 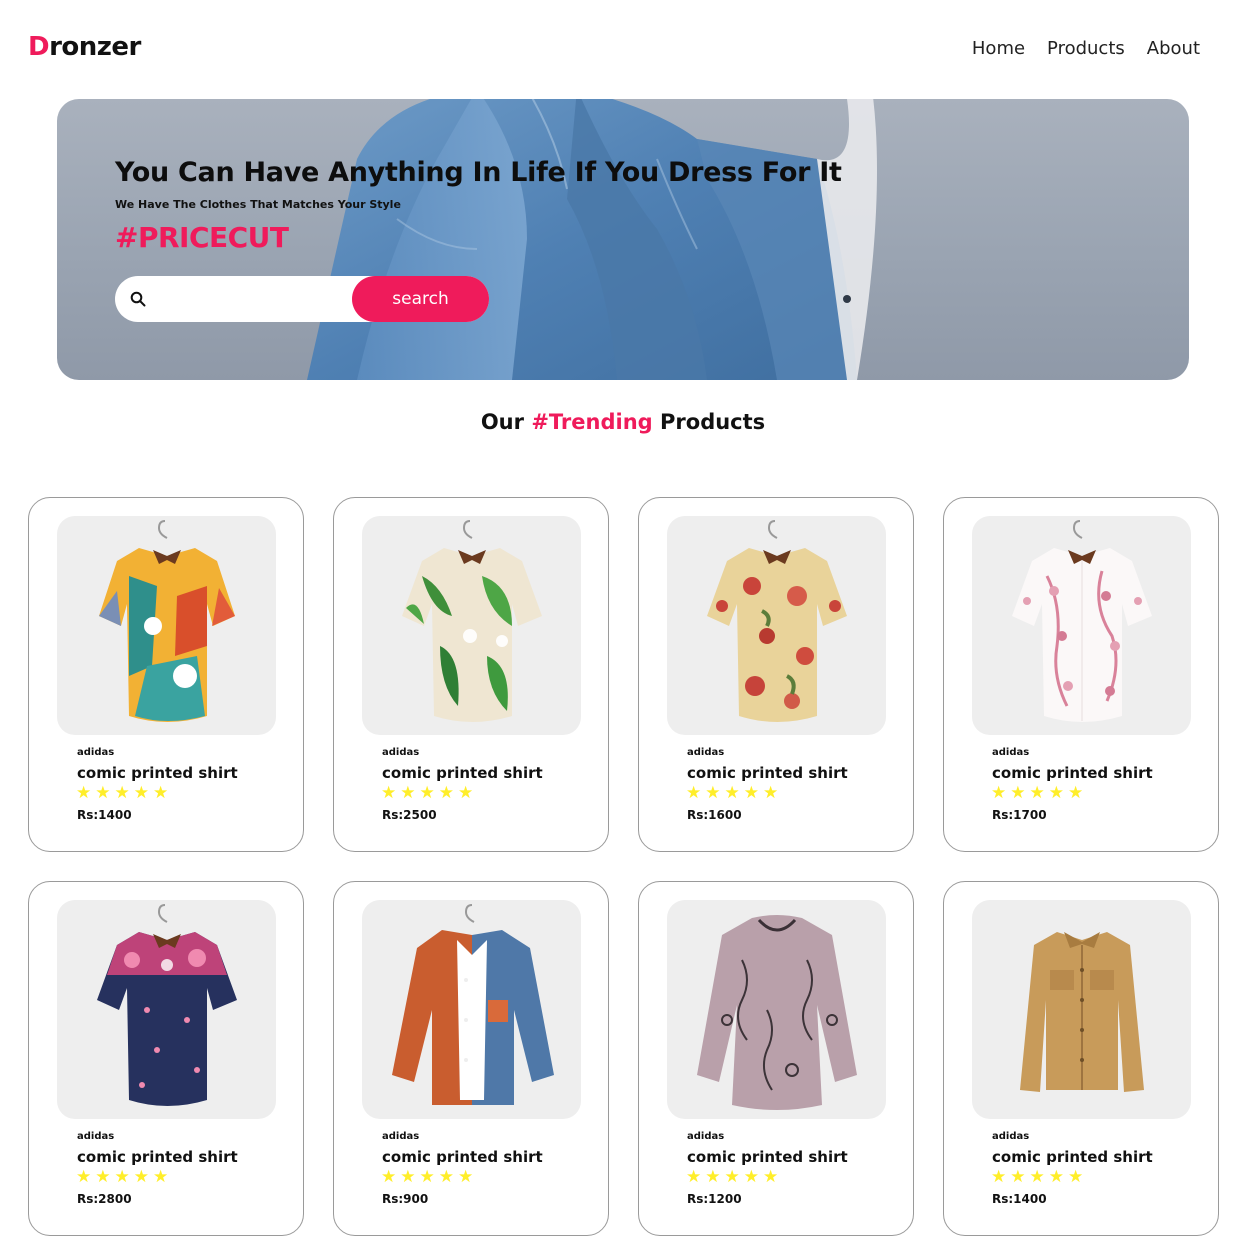 What do you see at coordinates (1019, 815) in the screenshot?
I see `product-price: Rs:1700` at bounding box center [1019, 815].